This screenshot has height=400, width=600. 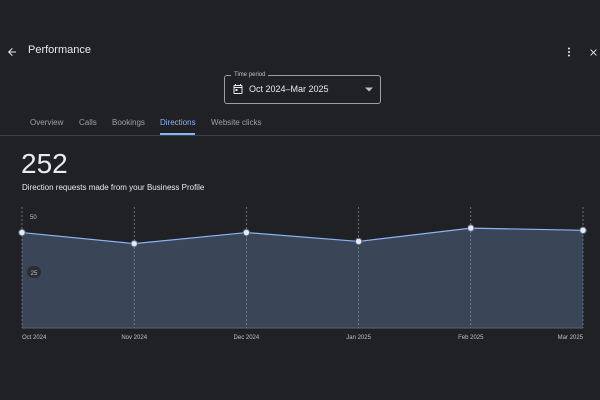 What do you see at coordinates (33, 218) in the screenshot?
I see `y-tick-label: 50` at bounding box center [33, 218].